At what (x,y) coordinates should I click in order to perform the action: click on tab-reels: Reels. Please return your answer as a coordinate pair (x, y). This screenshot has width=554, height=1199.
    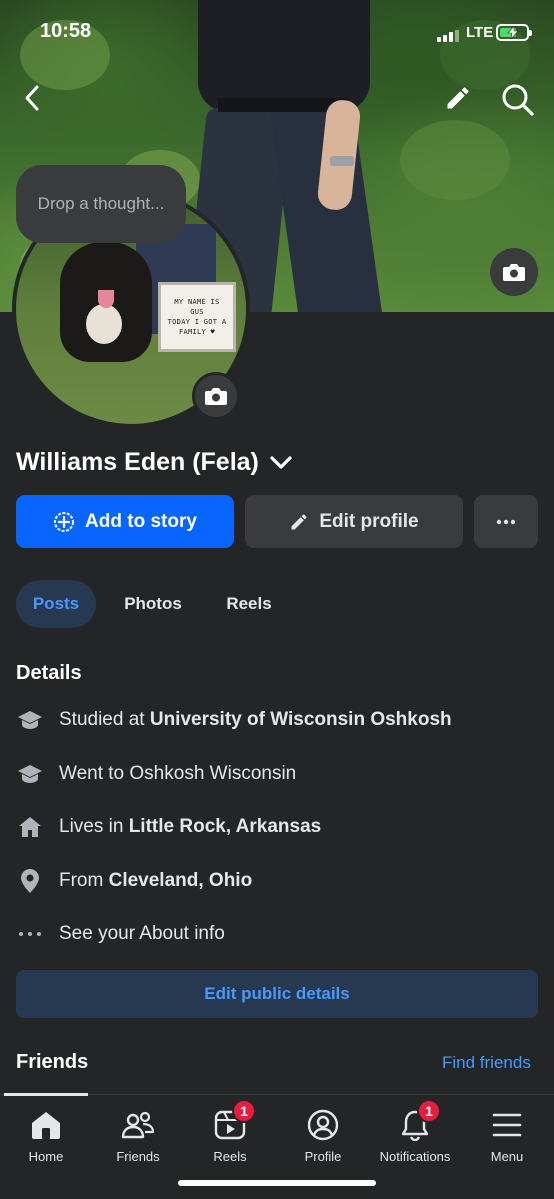
    Looking at the image, I should click on (249, 604).